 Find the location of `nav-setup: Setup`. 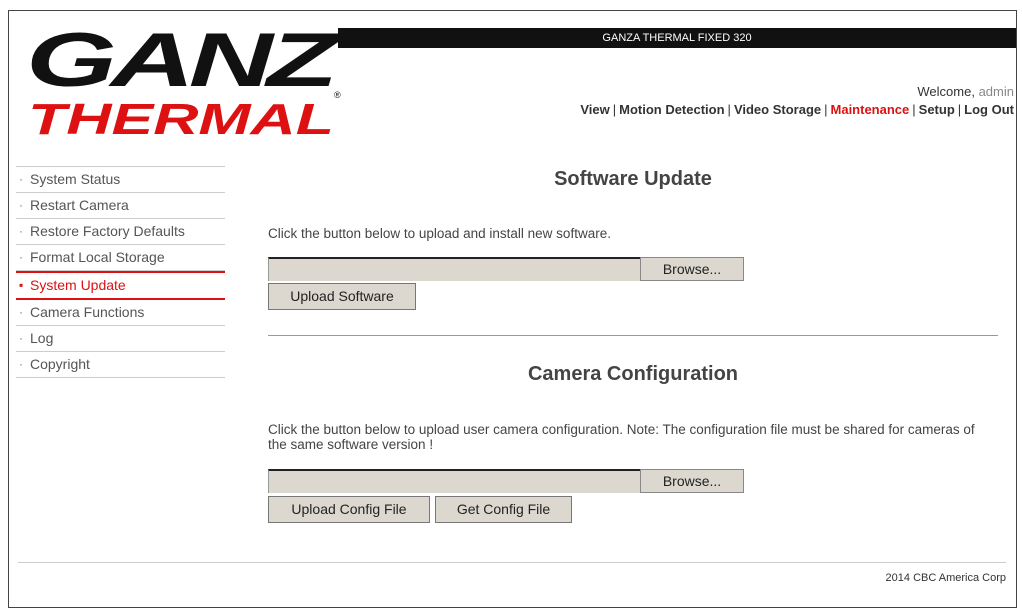

nav-setup: Setup is located at coordinates (937, 109).